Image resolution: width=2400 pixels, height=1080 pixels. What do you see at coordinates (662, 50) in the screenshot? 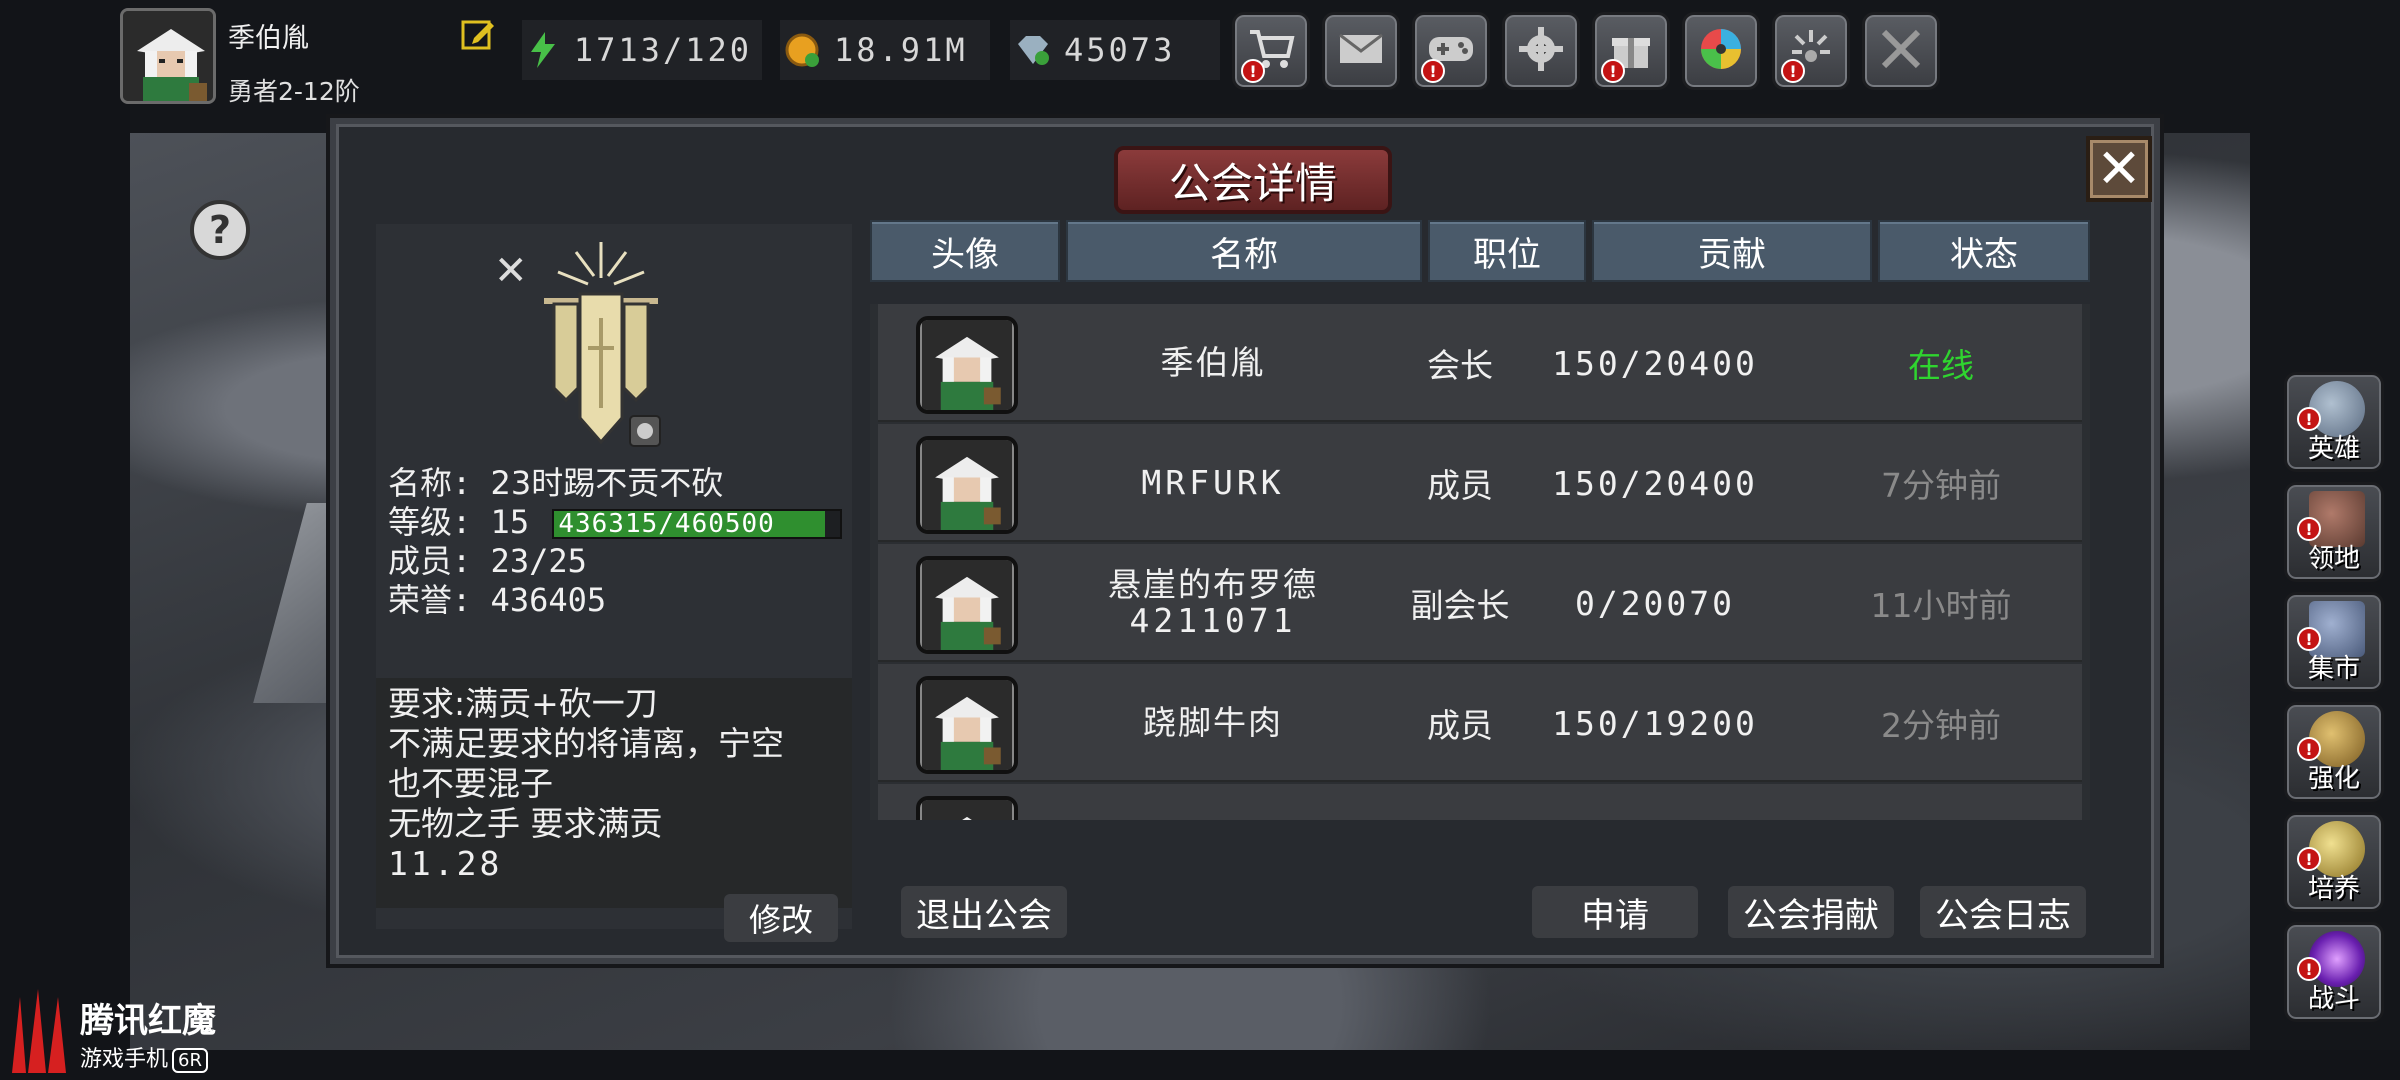
I see `energy-value: 1713/120` at bounding box center [662, 50].